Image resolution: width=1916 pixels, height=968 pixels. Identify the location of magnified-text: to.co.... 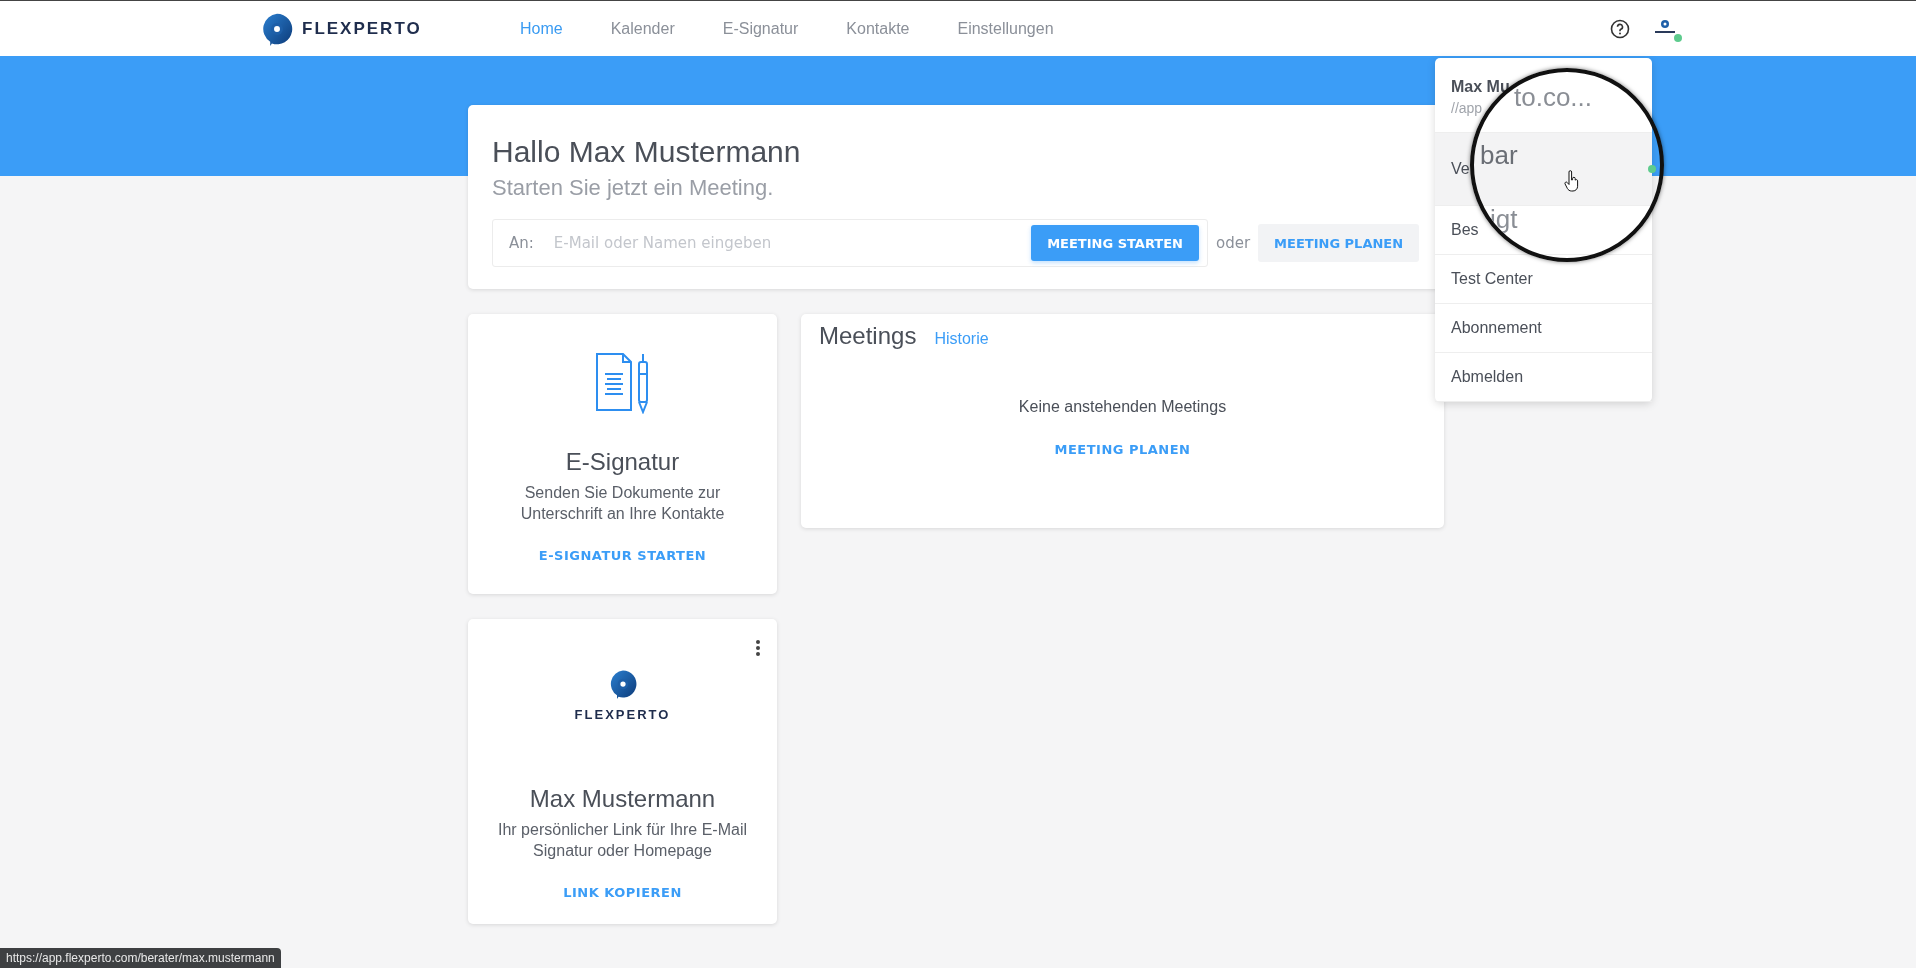
(1553, 97).